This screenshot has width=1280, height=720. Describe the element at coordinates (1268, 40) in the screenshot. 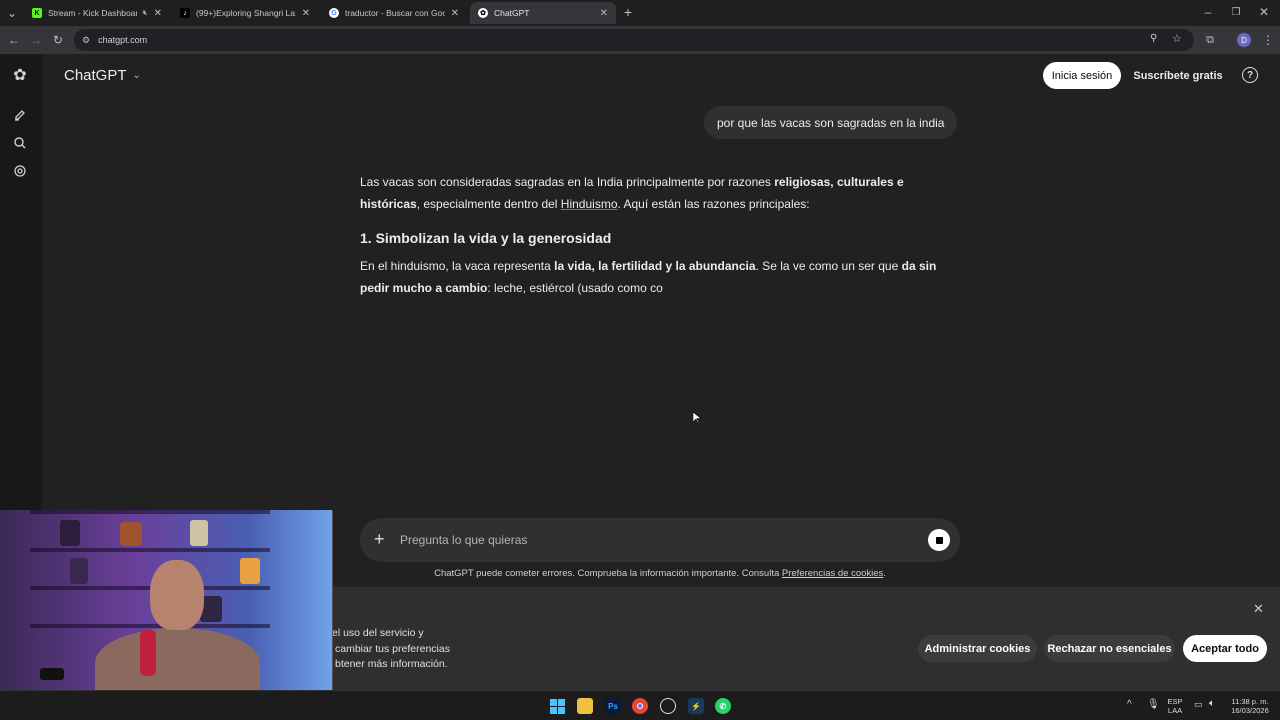

I see `browser-menu-icon: ⋮` at that location.